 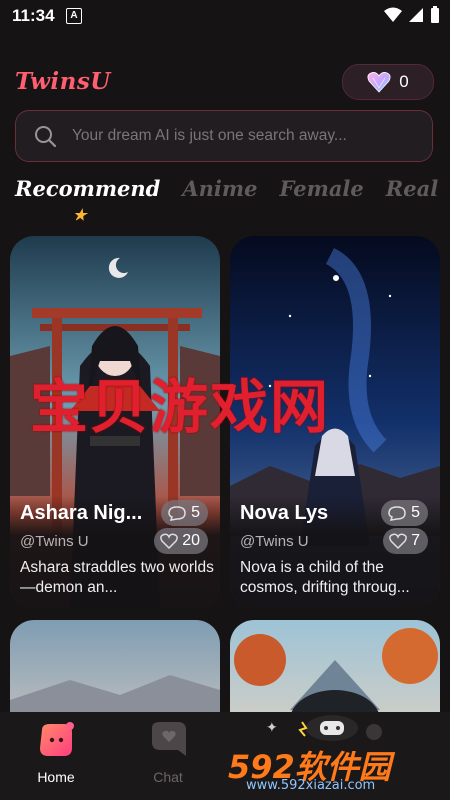 I want to click on overlay-watermark-text: 宝贝游戏网, so click(x=180, y=407).